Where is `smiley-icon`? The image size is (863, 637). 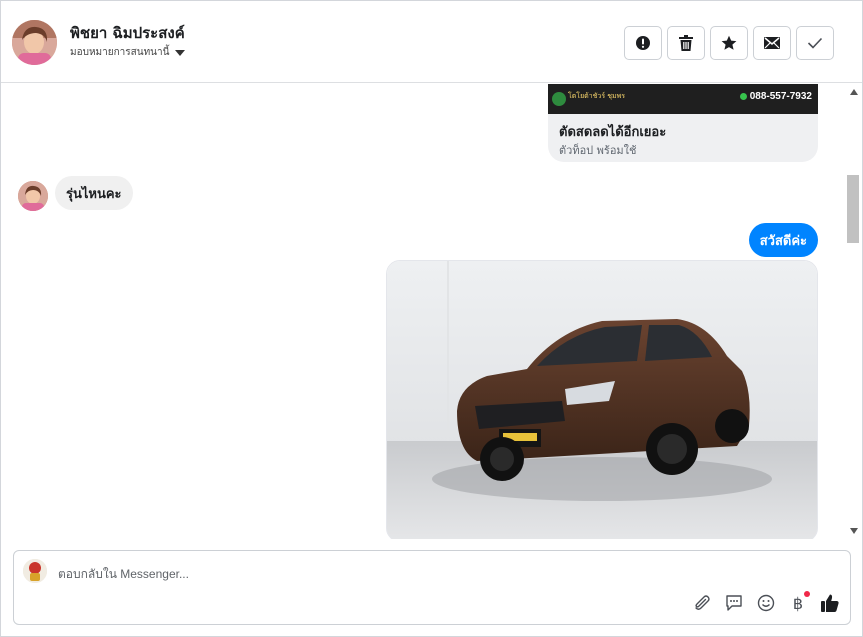 smiley-icon is located at coordinates (766, 603).